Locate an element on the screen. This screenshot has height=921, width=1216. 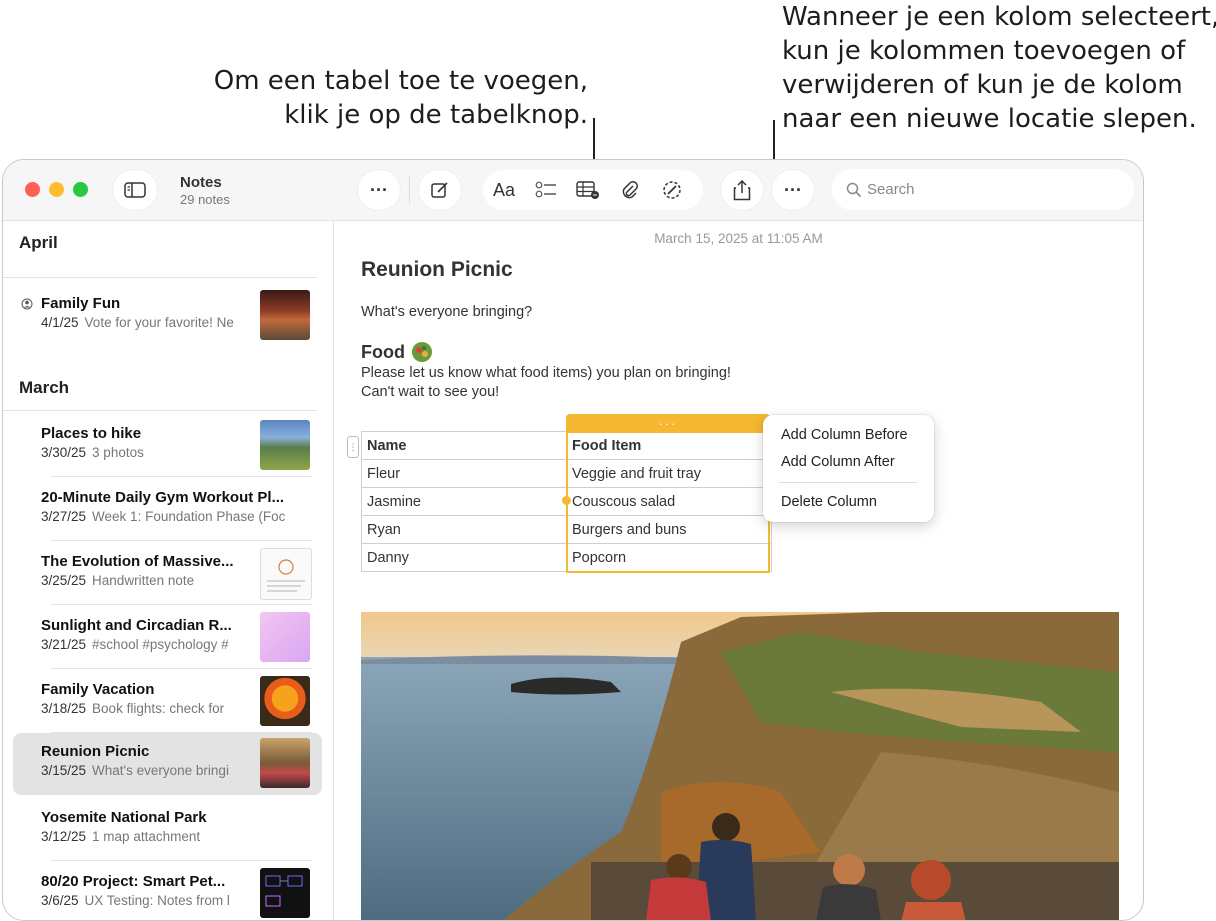
sidebar-icon is located at coordinates (135, 190).